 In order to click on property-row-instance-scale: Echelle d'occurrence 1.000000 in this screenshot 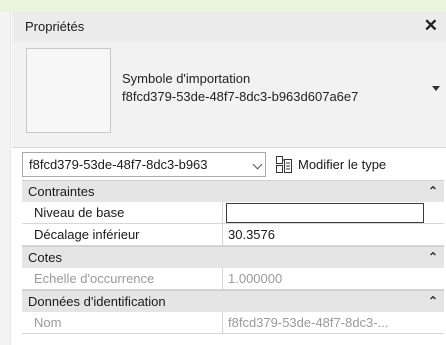, I will do `click(233, 279)`.